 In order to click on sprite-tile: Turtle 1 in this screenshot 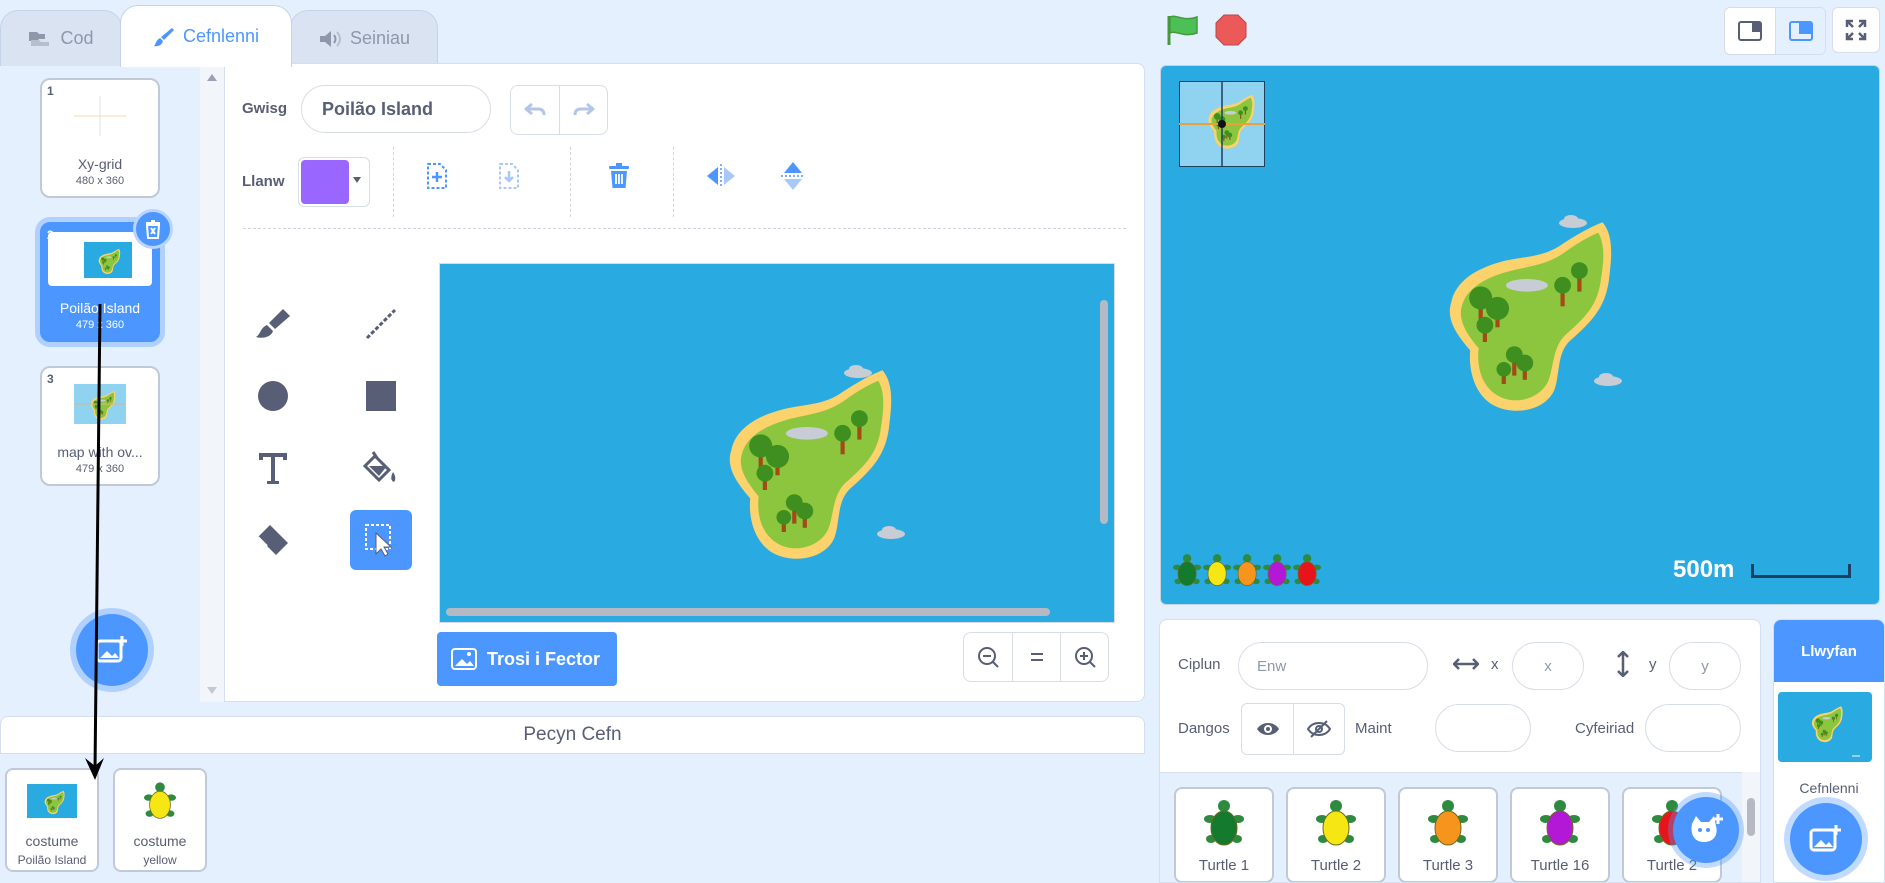, I will do `click(1224, 834)`.